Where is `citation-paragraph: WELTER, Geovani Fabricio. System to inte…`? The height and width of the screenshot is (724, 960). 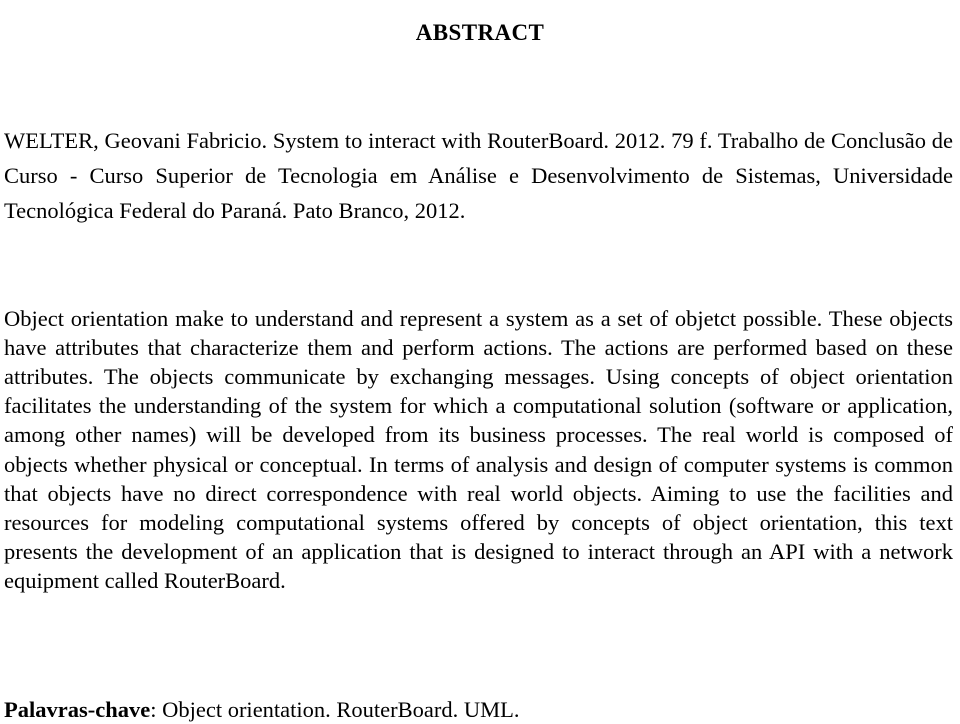
citation-paragraph: WELTER, Geovani Fabricio. System to inte… is located at coordinates (478, 175).